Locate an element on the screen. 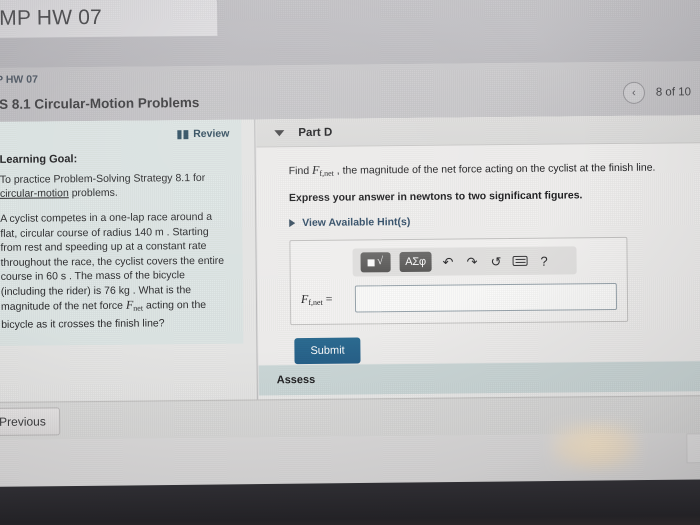 The image size is (700, 525). greek-symbols-label: ΑΣφ is located at coordinates (415, 262).